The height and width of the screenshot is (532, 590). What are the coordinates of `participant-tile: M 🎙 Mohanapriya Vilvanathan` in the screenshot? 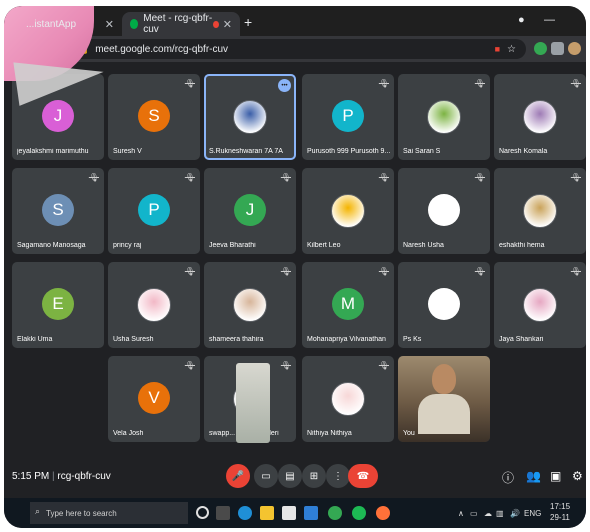 It's located at (348, 305).